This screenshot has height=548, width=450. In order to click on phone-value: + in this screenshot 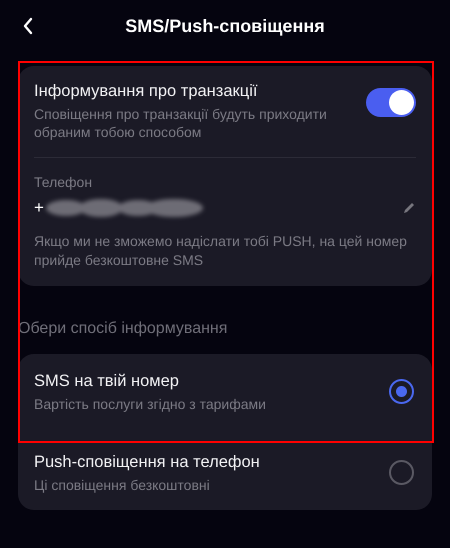, I will do `click(39, 208)`.